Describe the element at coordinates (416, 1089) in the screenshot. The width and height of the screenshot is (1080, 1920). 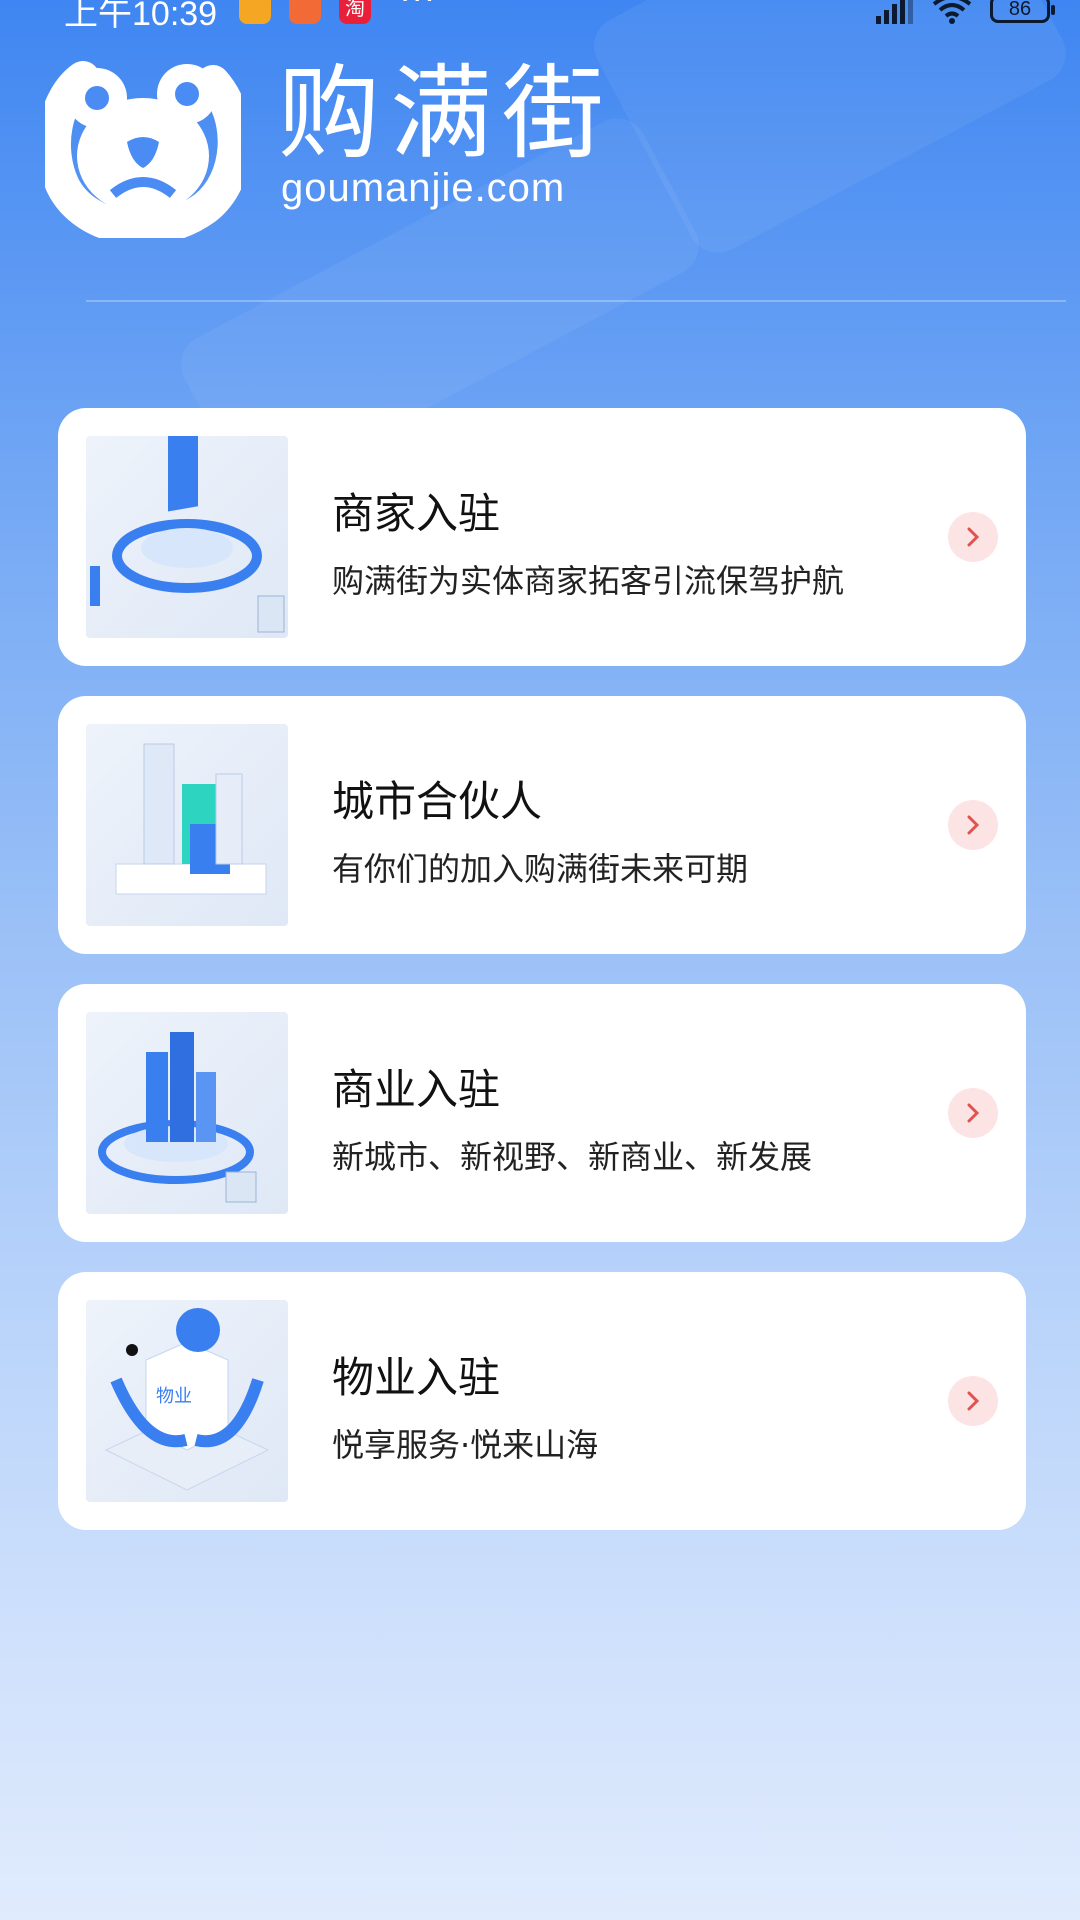
I see `card-title: 商业入驻` at that location.